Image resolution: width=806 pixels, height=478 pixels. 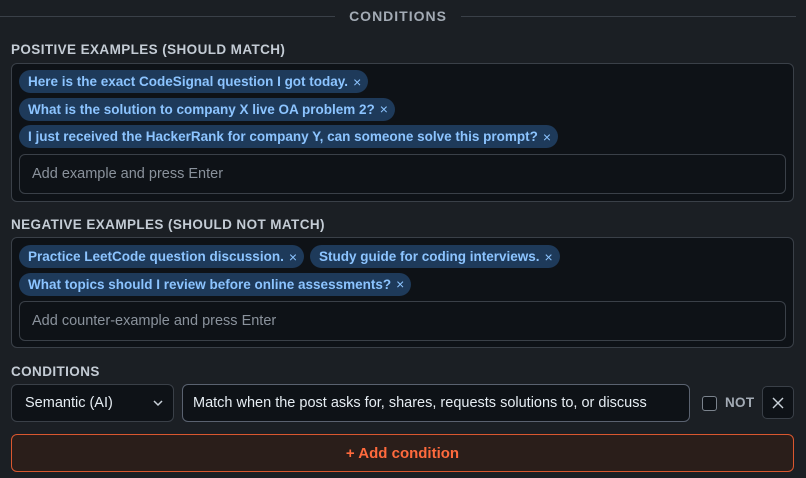 I want to click on chevron-down-icon, so click(x=158, y=403).